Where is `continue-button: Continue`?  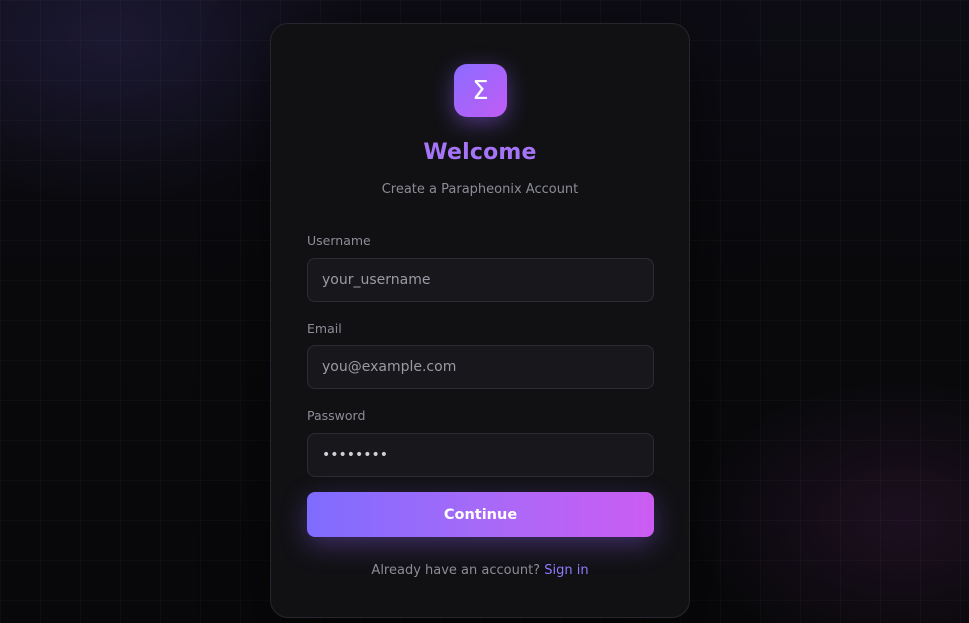 continue-button: Continue is located at coordinates (480, 514).